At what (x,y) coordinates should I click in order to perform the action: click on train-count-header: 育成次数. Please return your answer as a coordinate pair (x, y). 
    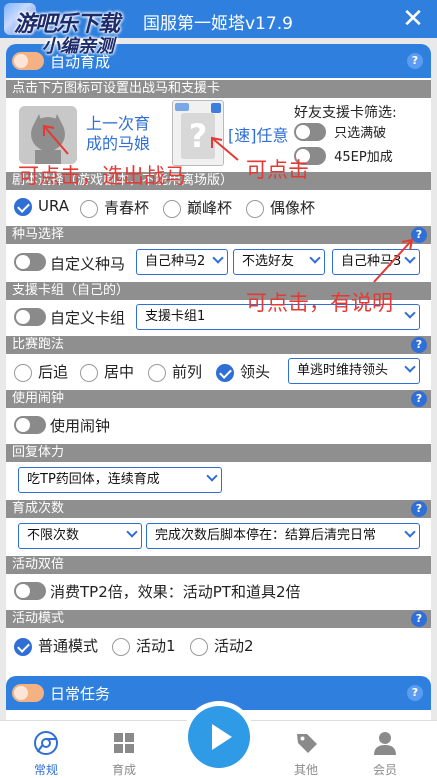
    Looking at the image, I should click on (218, 509).